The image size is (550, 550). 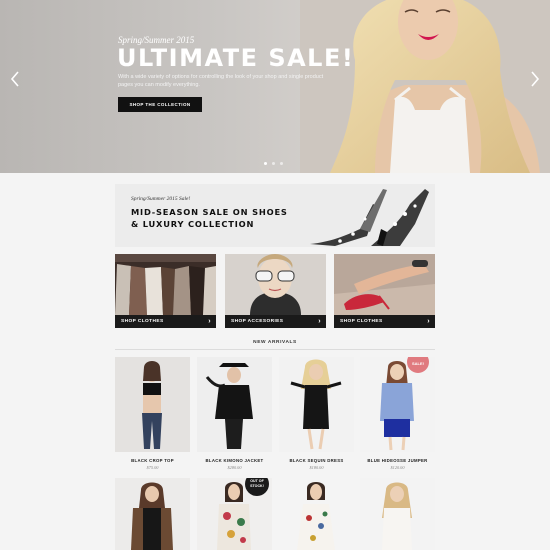 What do you see at coordinates (165, 284) in the screenshot?
I see `clothing-rack-image` at bounding box center [165, 284].